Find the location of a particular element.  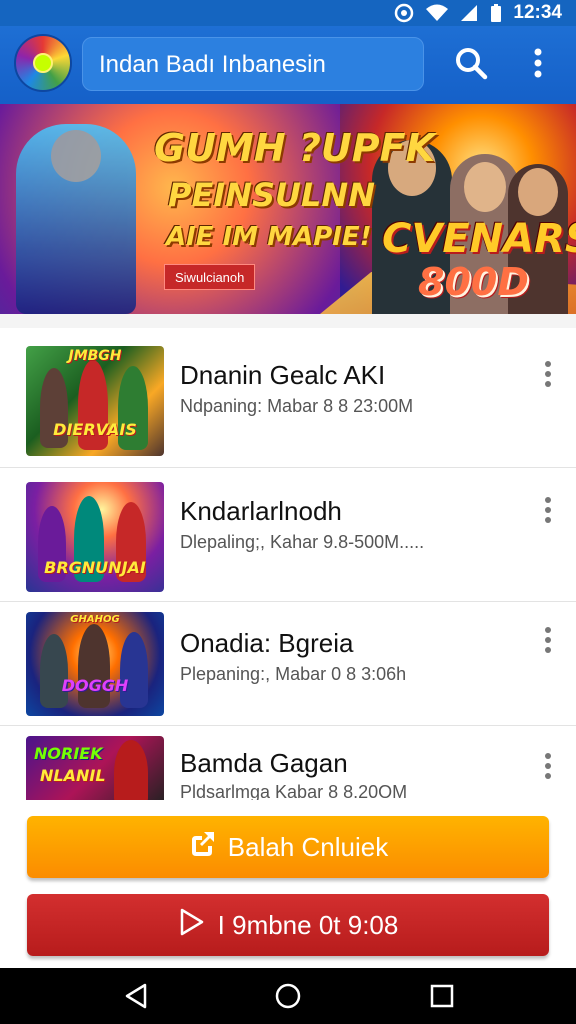

system-nav-bar is located at coordinates (288, 996).